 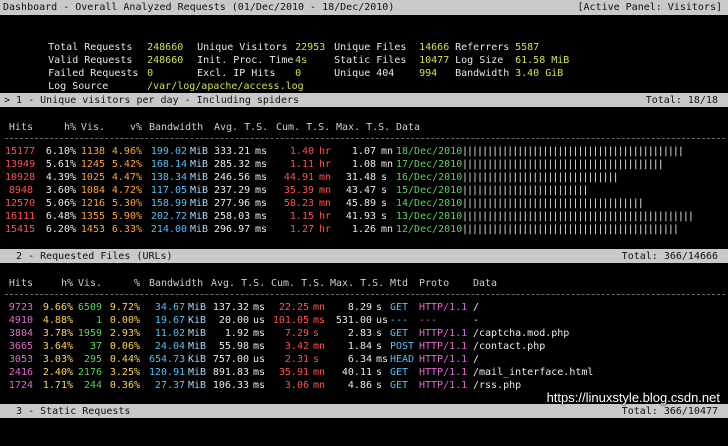 I want to click on visitors-percent: 5.42%, so click(x=126, y=164).